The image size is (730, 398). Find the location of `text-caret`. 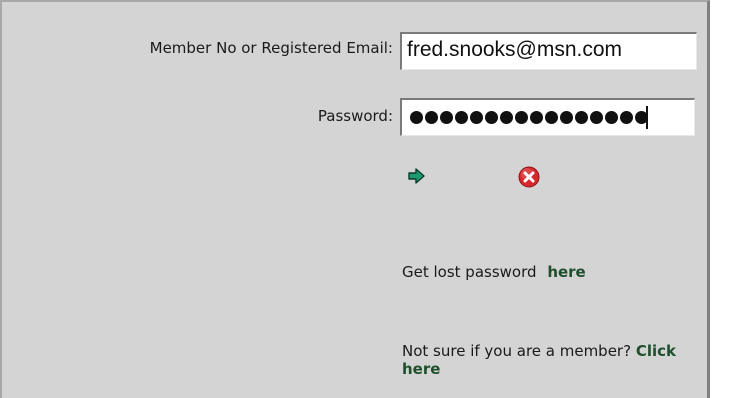

text-caret is located at coordinates (647, 117).